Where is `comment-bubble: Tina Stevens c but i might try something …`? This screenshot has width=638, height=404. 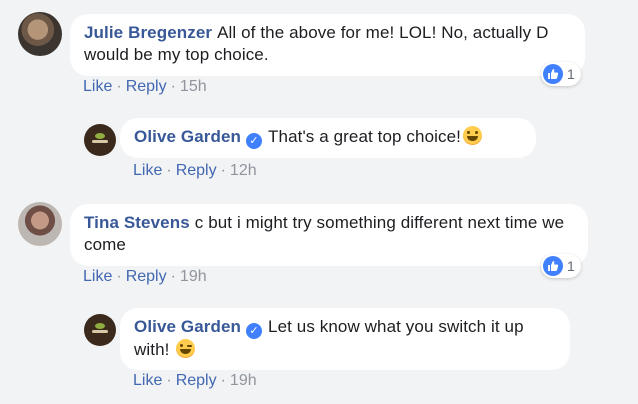
comment-bubble: Tina Stevens c but i might try something … is located at coordinates (329, 235).